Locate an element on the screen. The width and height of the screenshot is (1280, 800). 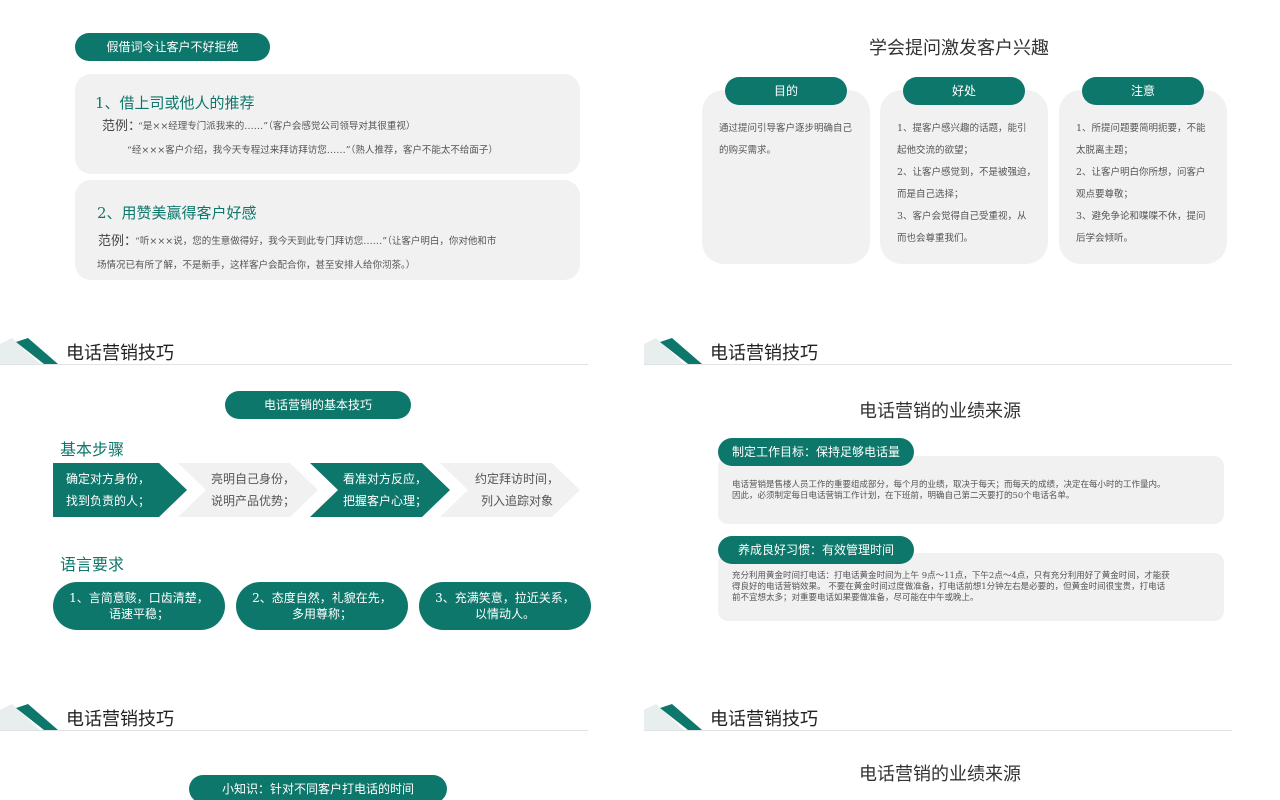
slide6-header-title: 电话营销技巧 is located at coordinates (764, 719).